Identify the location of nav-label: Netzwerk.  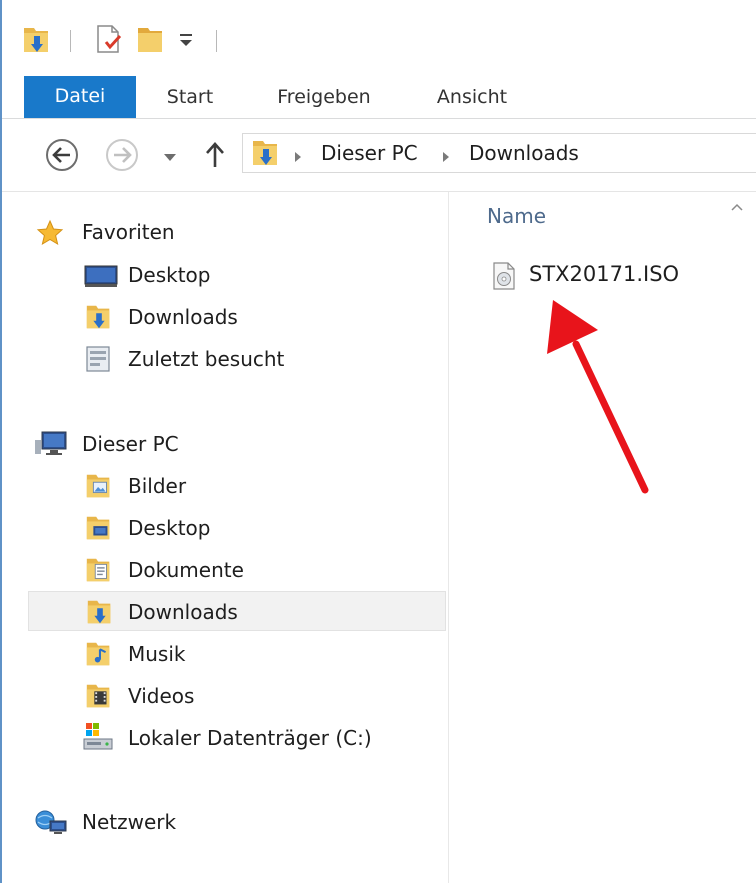
(129, 822).